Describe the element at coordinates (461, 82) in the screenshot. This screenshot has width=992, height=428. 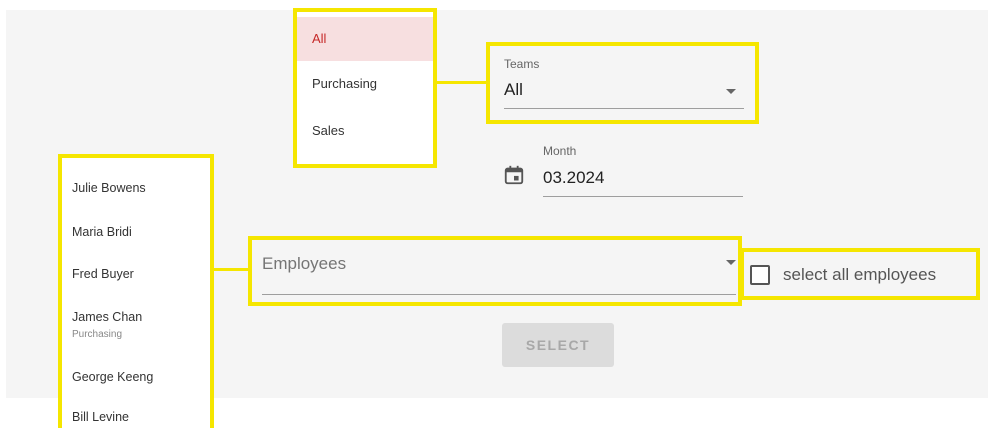
I see `connector-teams` at that location.